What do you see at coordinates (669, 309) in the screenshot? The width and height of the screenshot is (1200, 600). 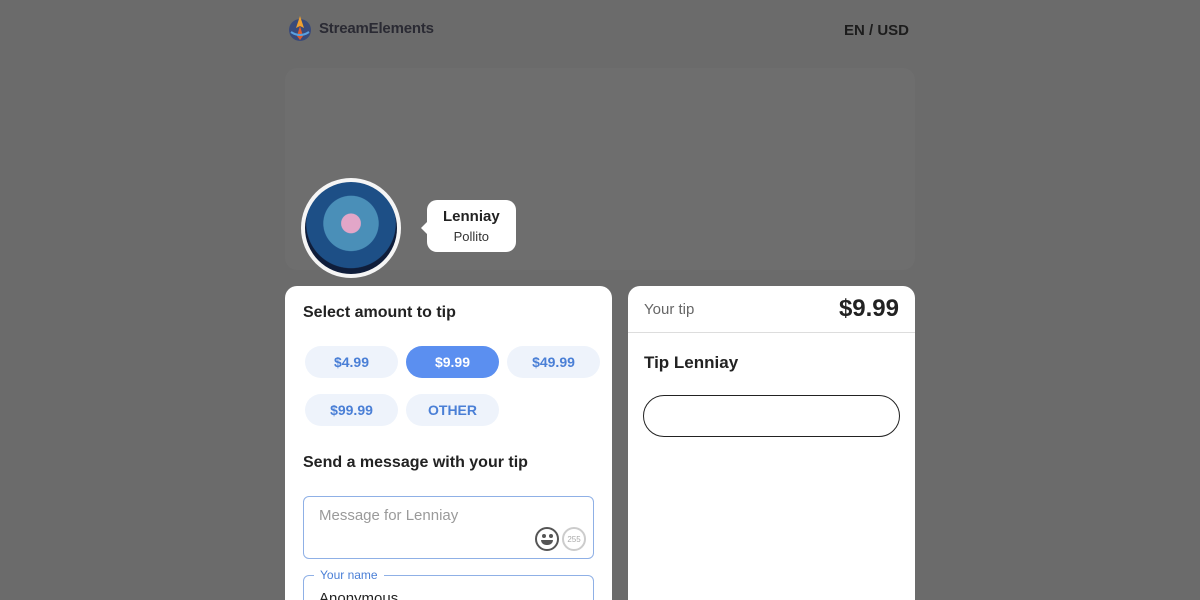 I see `your-tip-label: Your tip` at bounding box center [669, 309].